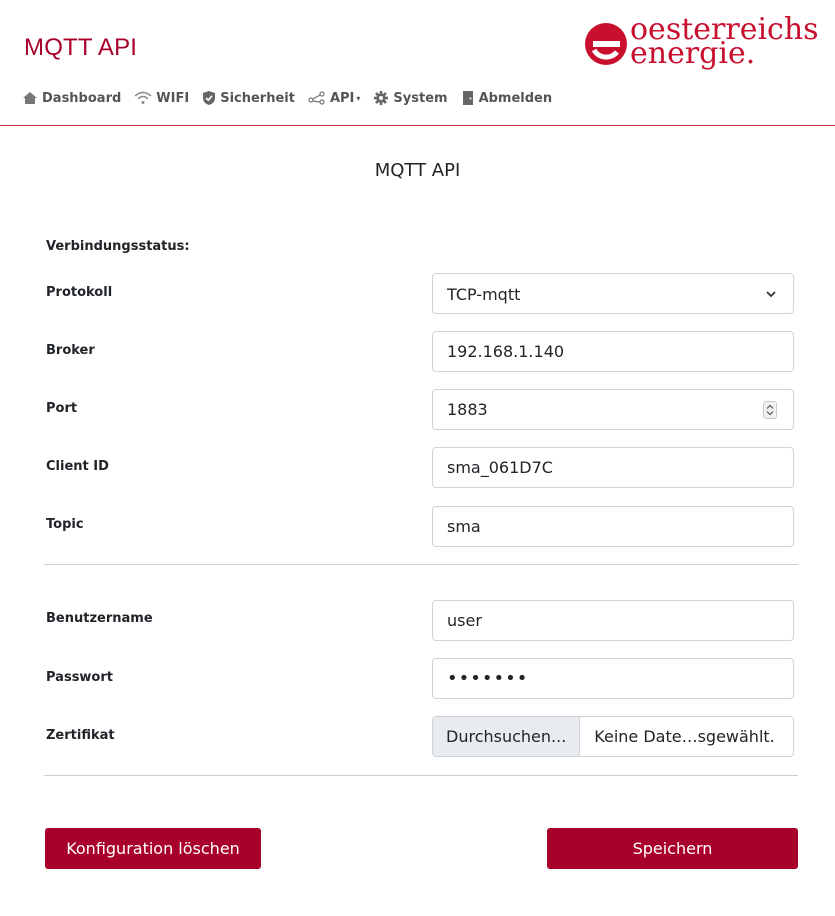 The height and width of the screenshot is (916, 835). Describe the element at coordinates (515, 98) in the screenshot. I see `nav-abmelden-label: Abmelden` at that location.